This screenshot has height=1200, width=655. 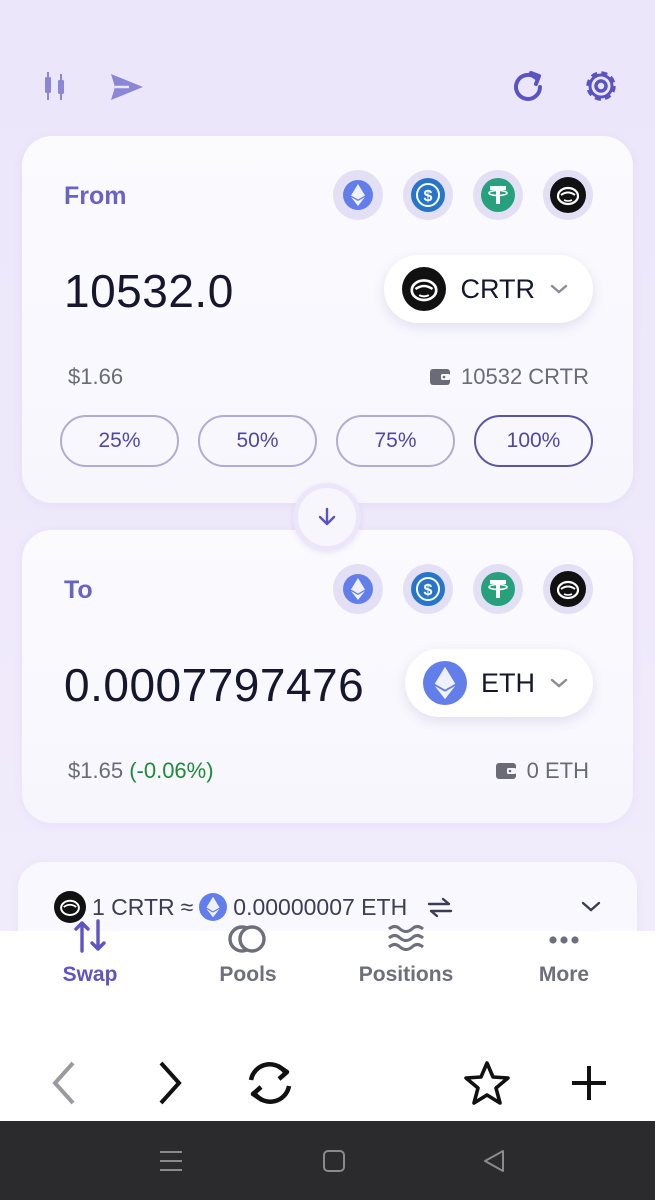 What do you see at coordinates (248, 974) in the screenshot?
I see `nav-label-pools: Pools` at bounding box center [248, 974].